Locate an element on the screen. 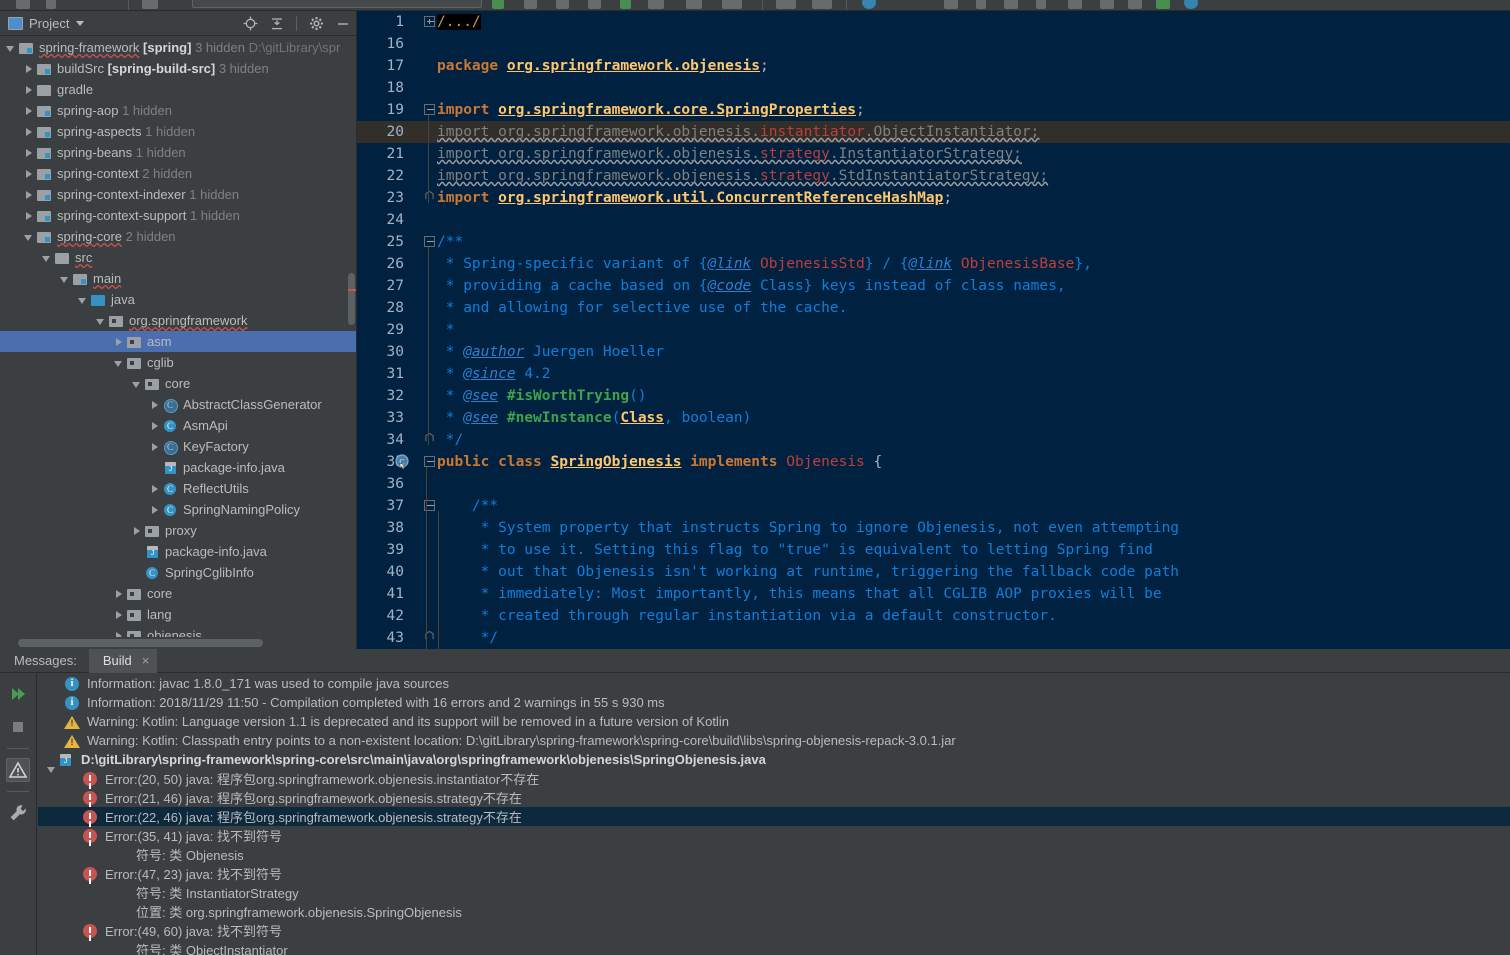  collapse-all-icon is located at coordinates (277, 24).